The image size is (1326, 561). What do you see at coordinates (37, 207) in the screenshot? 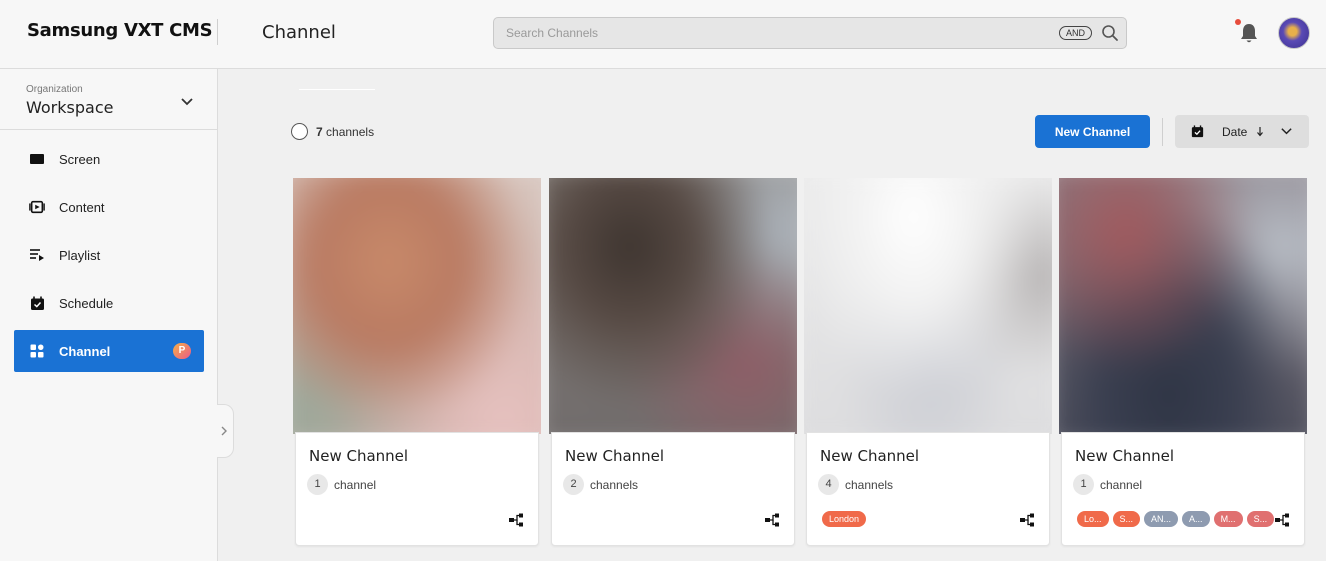
I see `content-icon` at bounding box center [37, 207].